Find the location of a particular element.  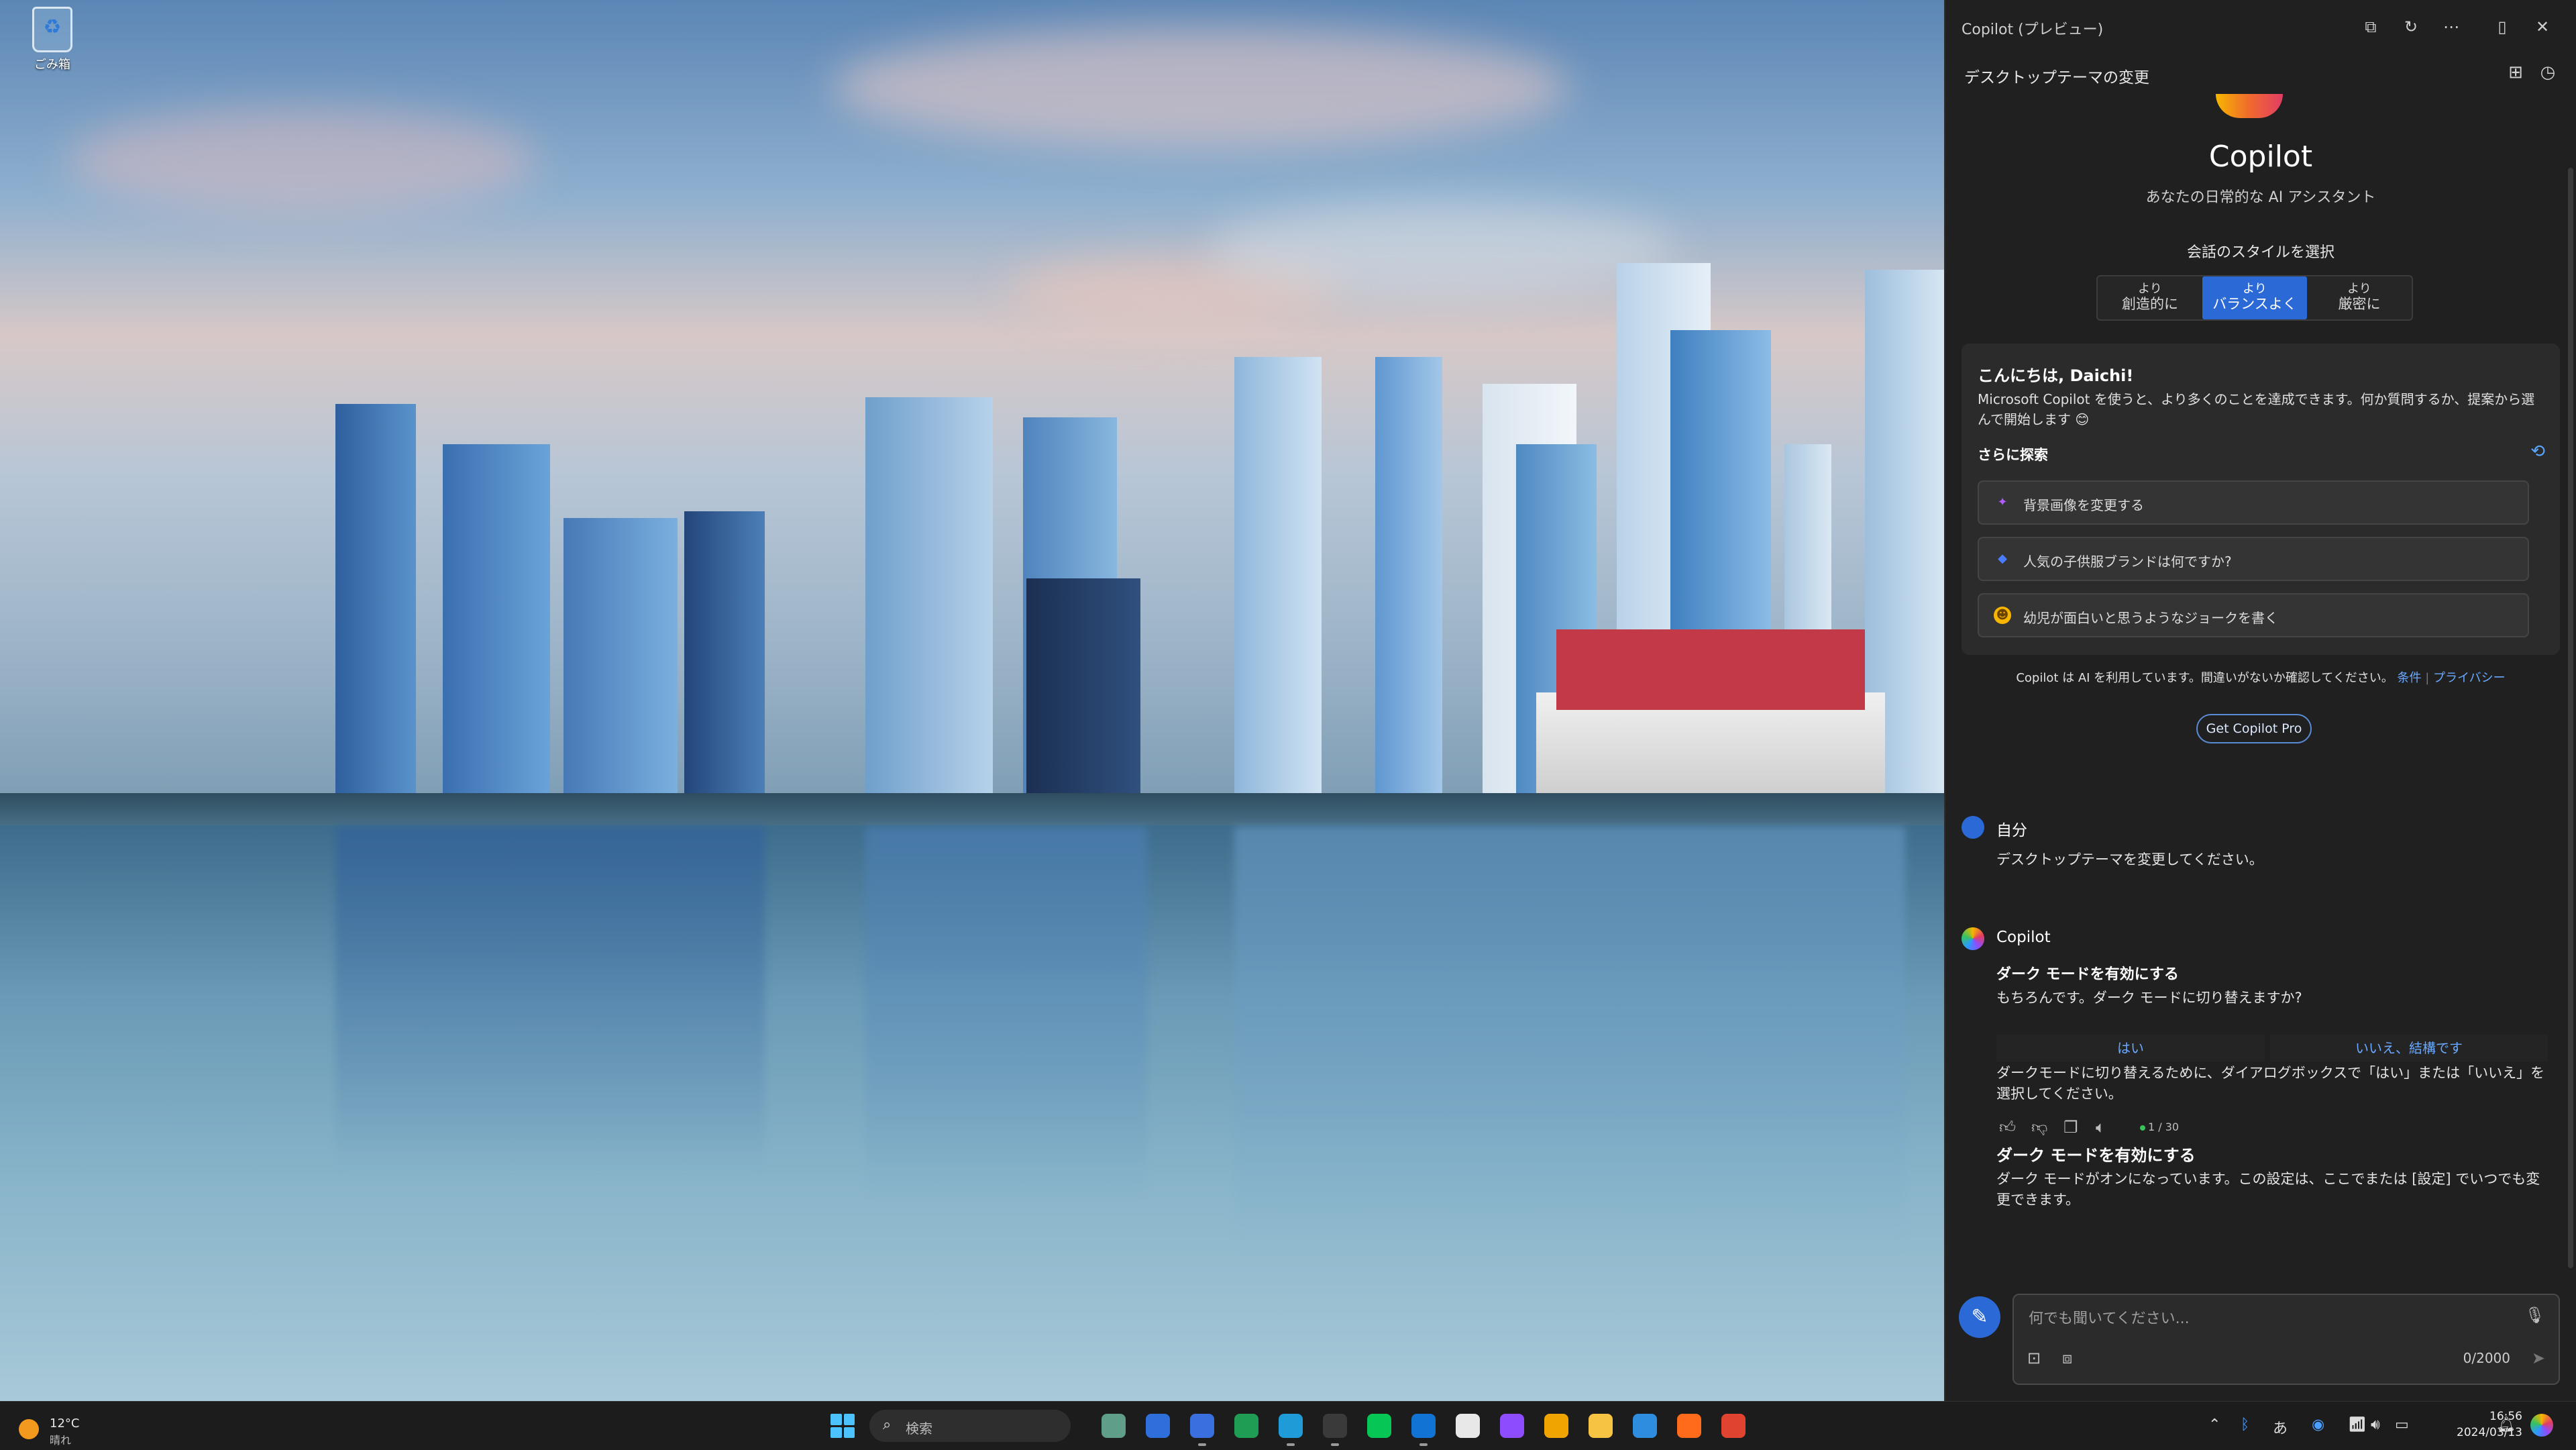

explorer-app-icon is located at coordinates (1601, 1426).